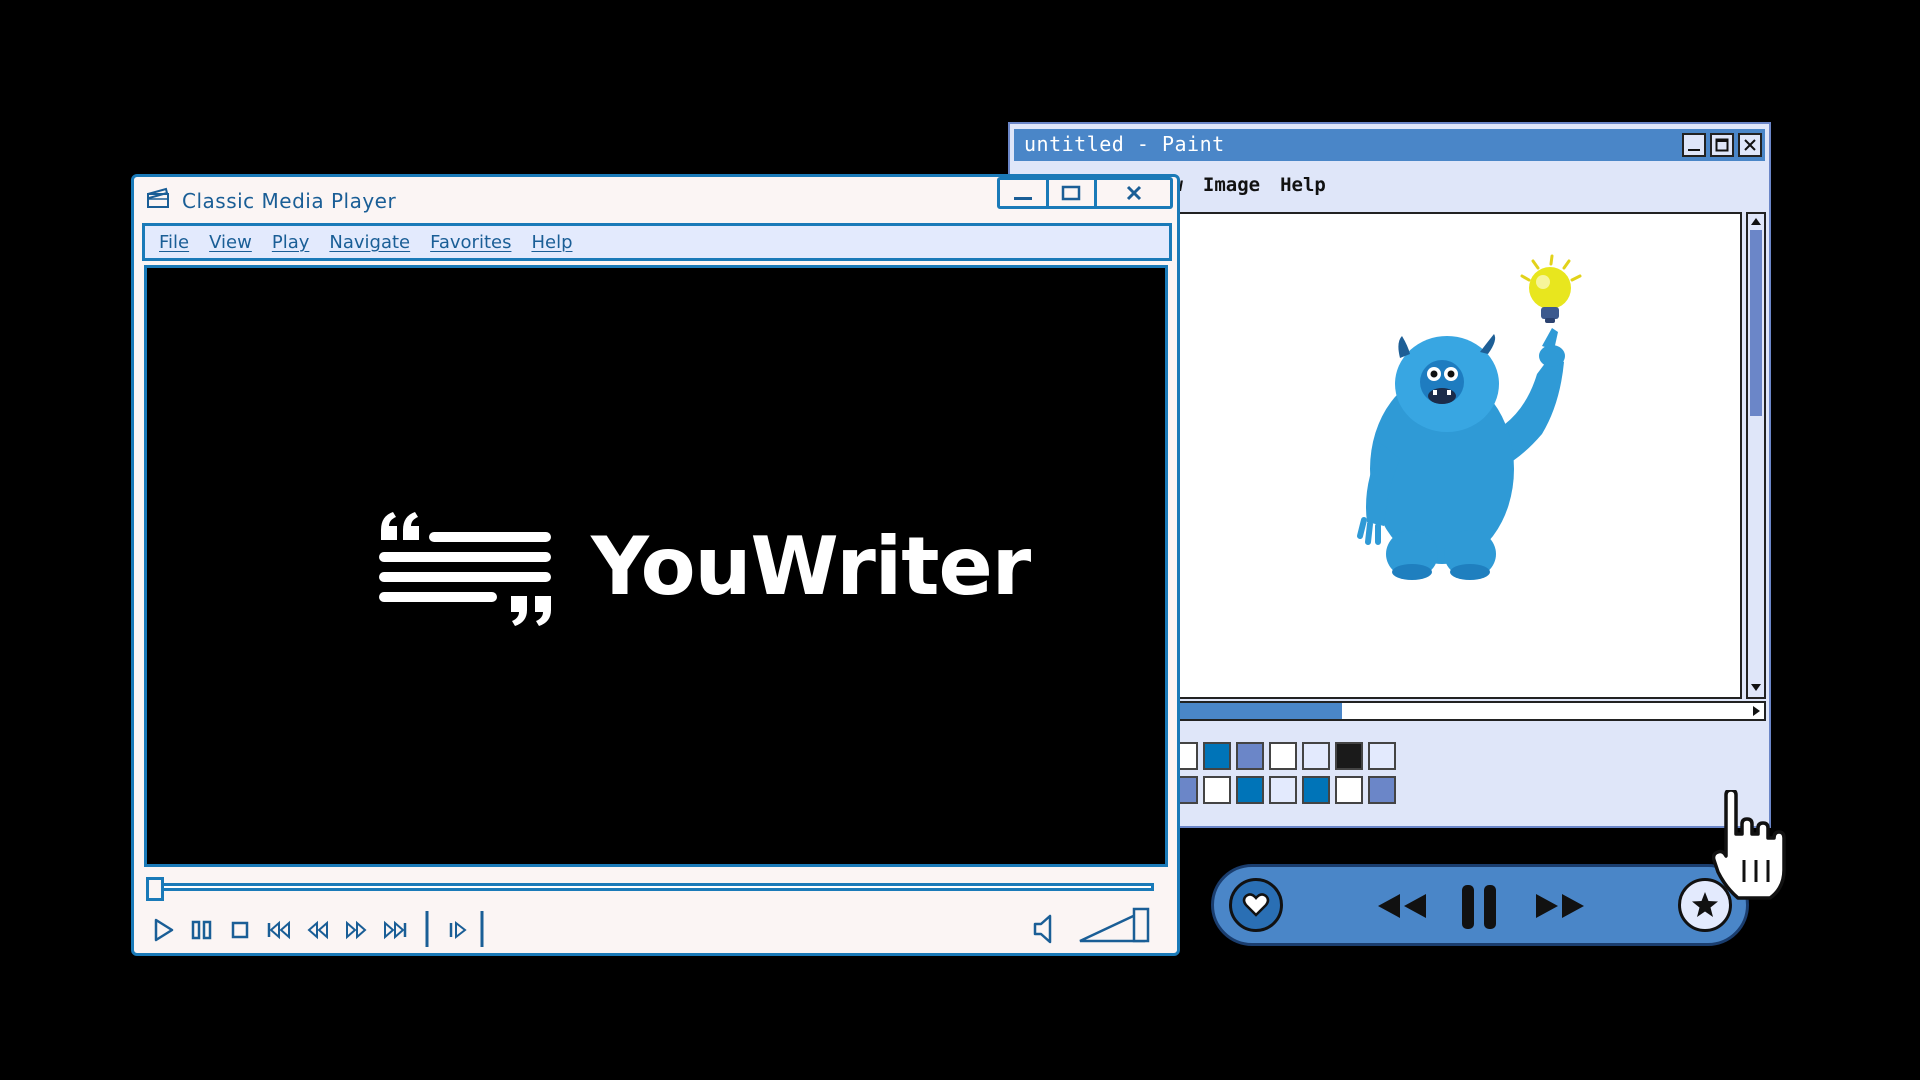 The width and height of the screenshot is (1920, 1080). I want to click on mini-player-bar, so click(1480, 905).